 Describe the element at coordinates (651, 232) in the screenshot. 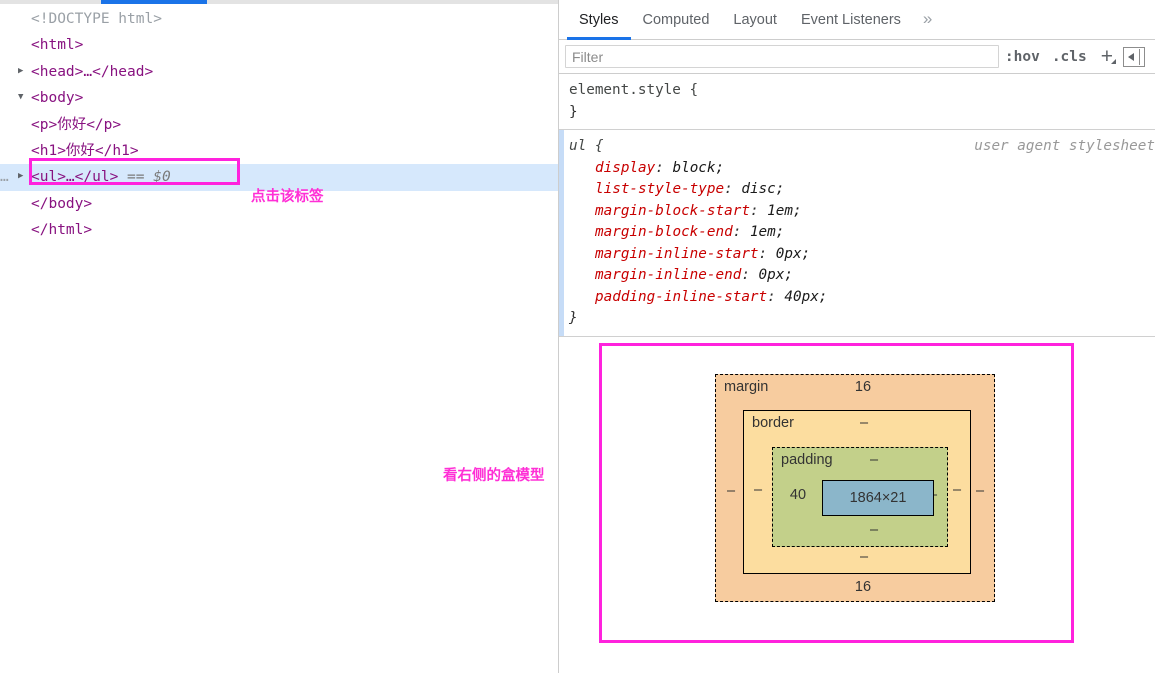

I see `css-property-name: margin-block-end` at that location.